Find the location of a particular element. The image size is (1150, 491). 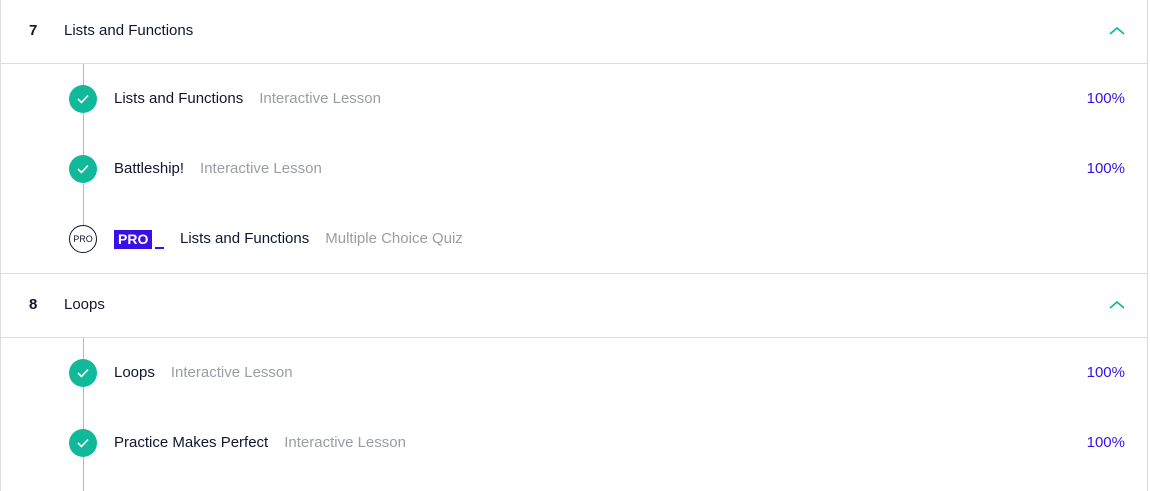

lesson-title: Loops is located at coordinates (134, 372).